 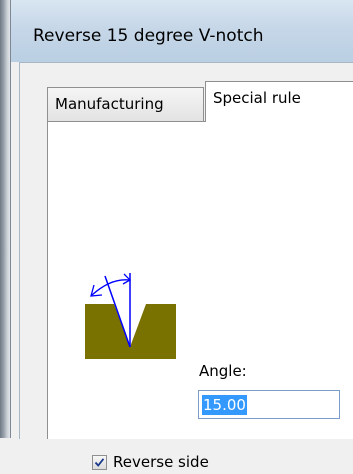 What do you see at coordinates (161, 462) in the screenshot?
I see `reverse-side-label: Reverse side` at bounding box center [161, 462].